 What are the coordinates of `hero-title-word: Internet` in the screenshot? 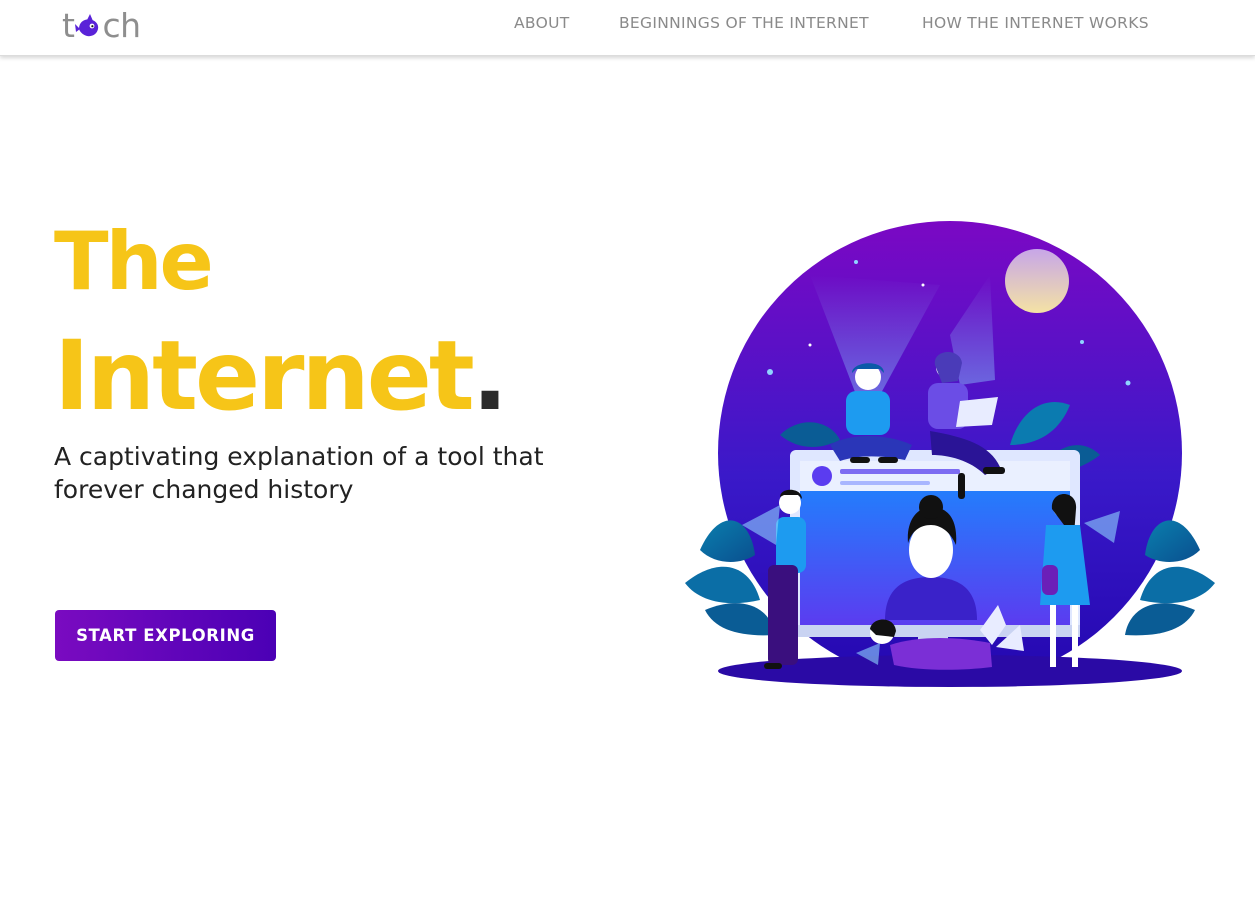 It's located at (264, 376).